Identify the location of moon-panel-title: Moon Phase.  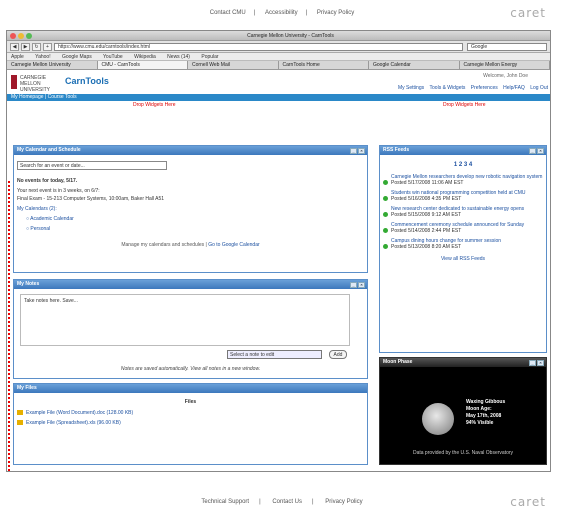
(398, 362).